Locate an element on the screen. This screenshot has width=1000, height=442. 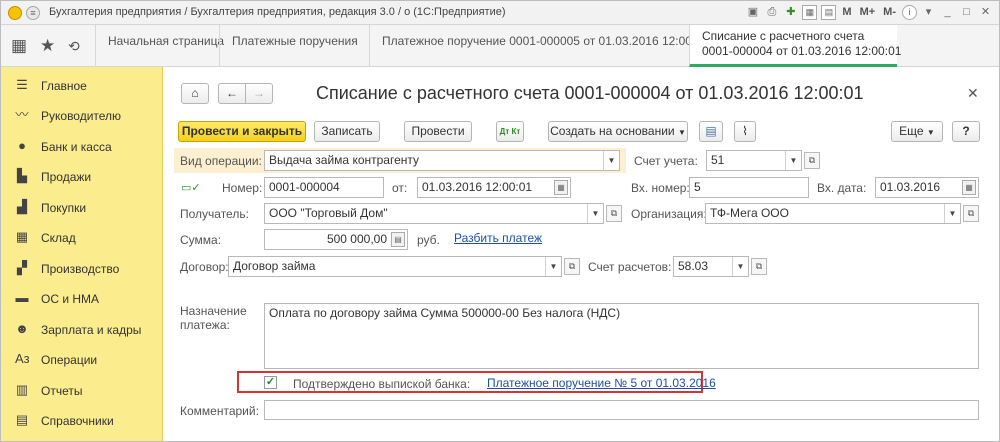
chevron-down-icon: ▾ is located at coordinates (928, 12).